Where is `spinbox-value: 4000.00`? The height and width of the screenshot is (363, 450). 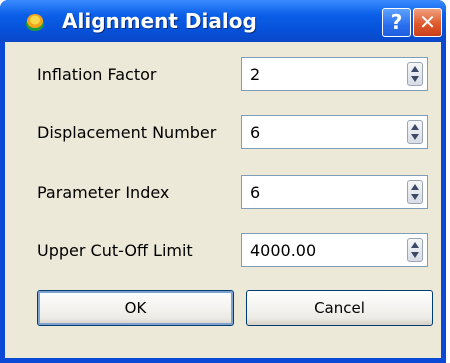
spinbox-value: 4000.00 is located at coordinates (283, 250).